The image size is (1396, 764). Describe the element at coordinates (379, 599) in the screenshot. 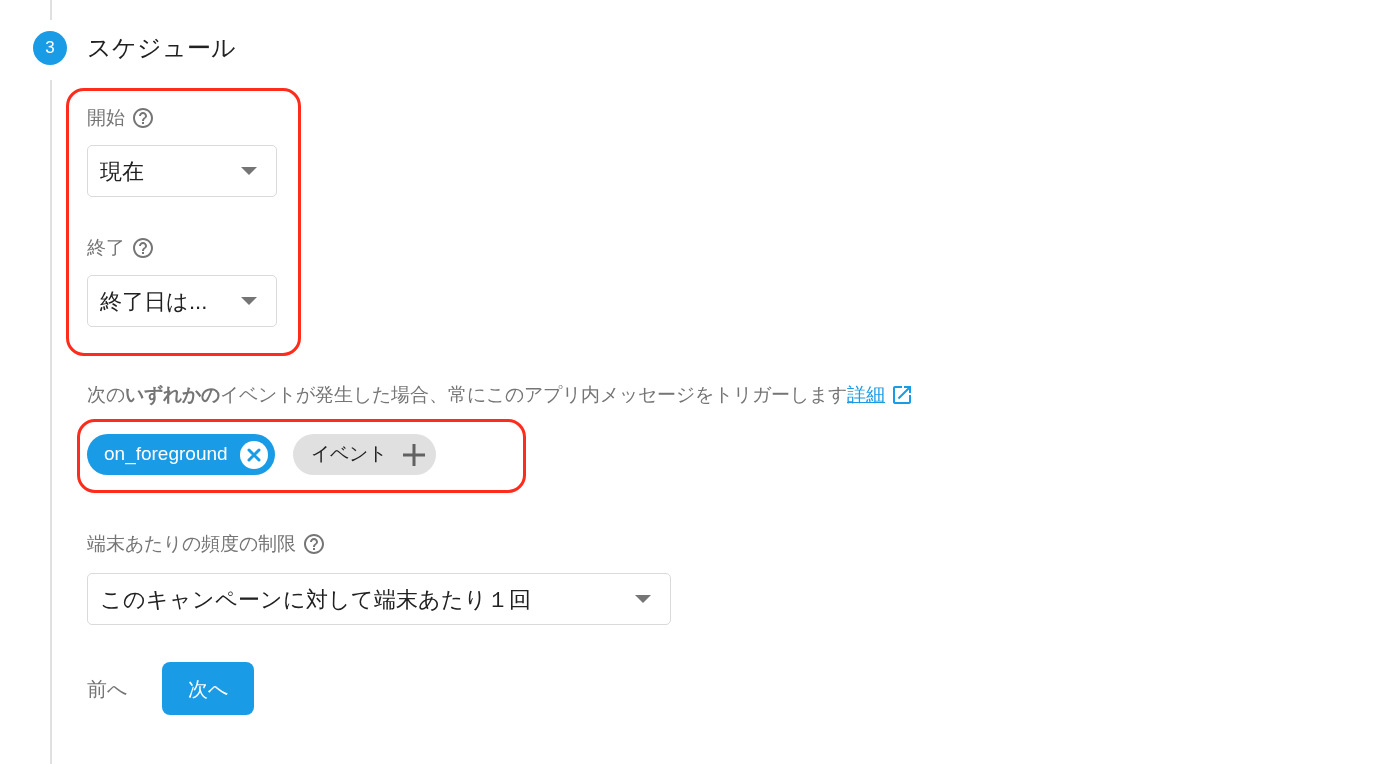

I see `dropdown-field: このキャンペーンに対して端末あたり１回` at that location.